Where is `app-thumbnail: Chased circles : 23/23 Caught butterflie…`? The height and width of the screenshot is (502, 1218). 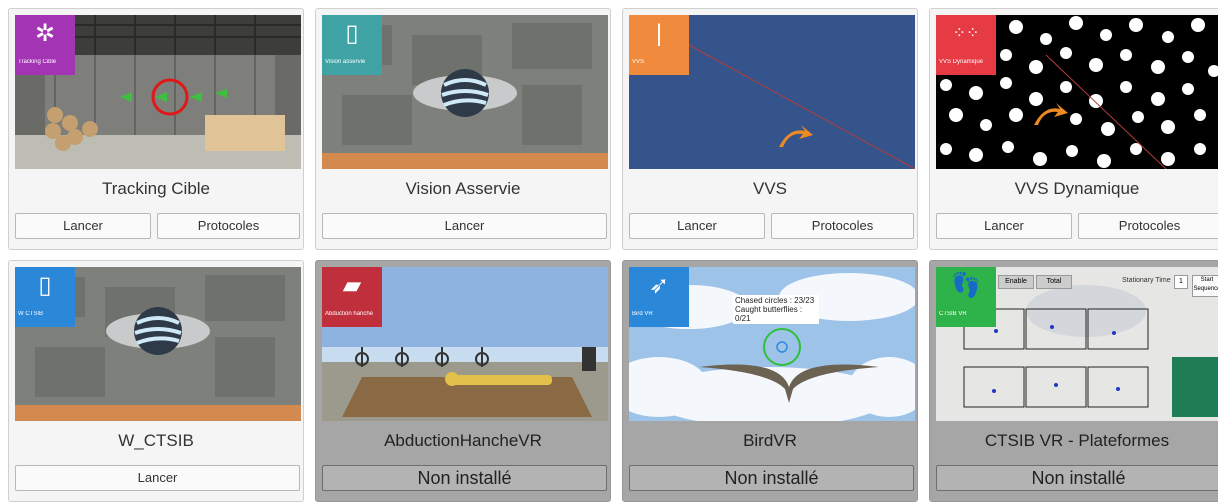
app-thumbnail: Chased circles : 23/23 Caught butterflie… is located at coordinates (772, 344).